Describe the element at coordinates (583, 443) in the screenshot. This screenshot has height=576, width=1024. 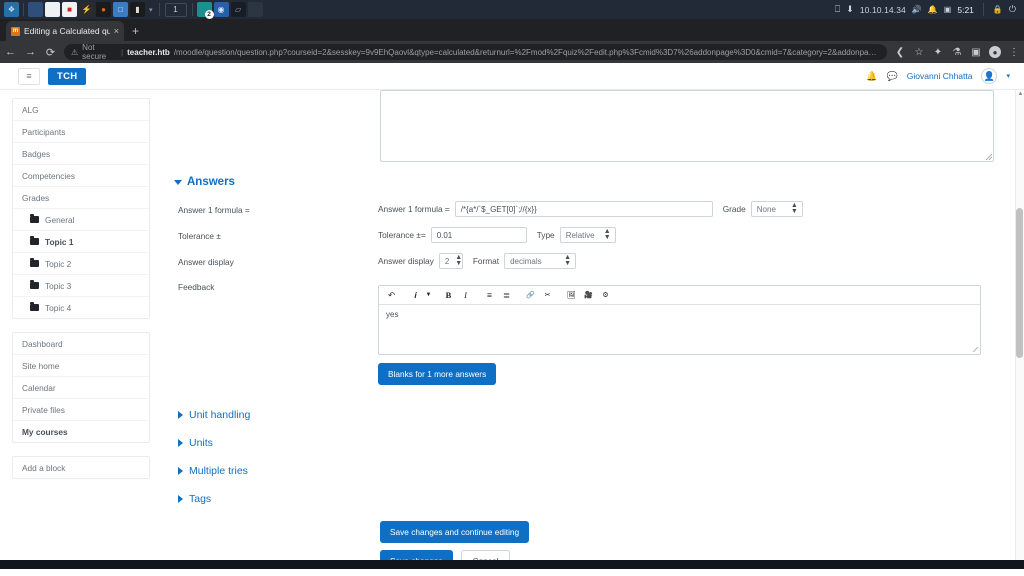
I see `section-units: Units` at that location.